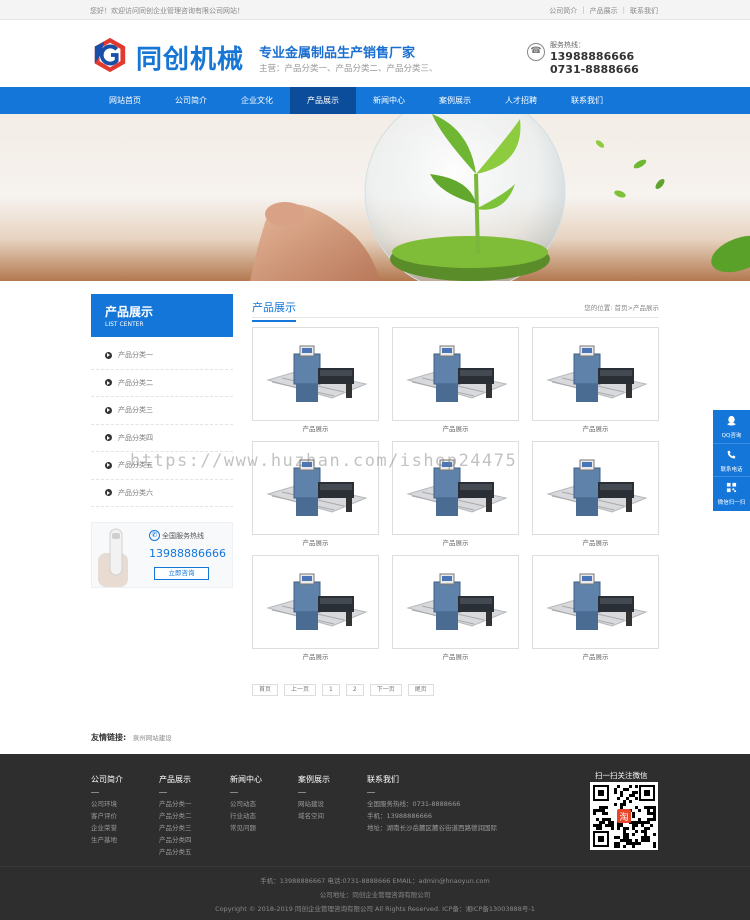 The width and height of the screenshot is (750, 920). I want to click on qq-consult-button: QQ咨询, so click(731, 427).